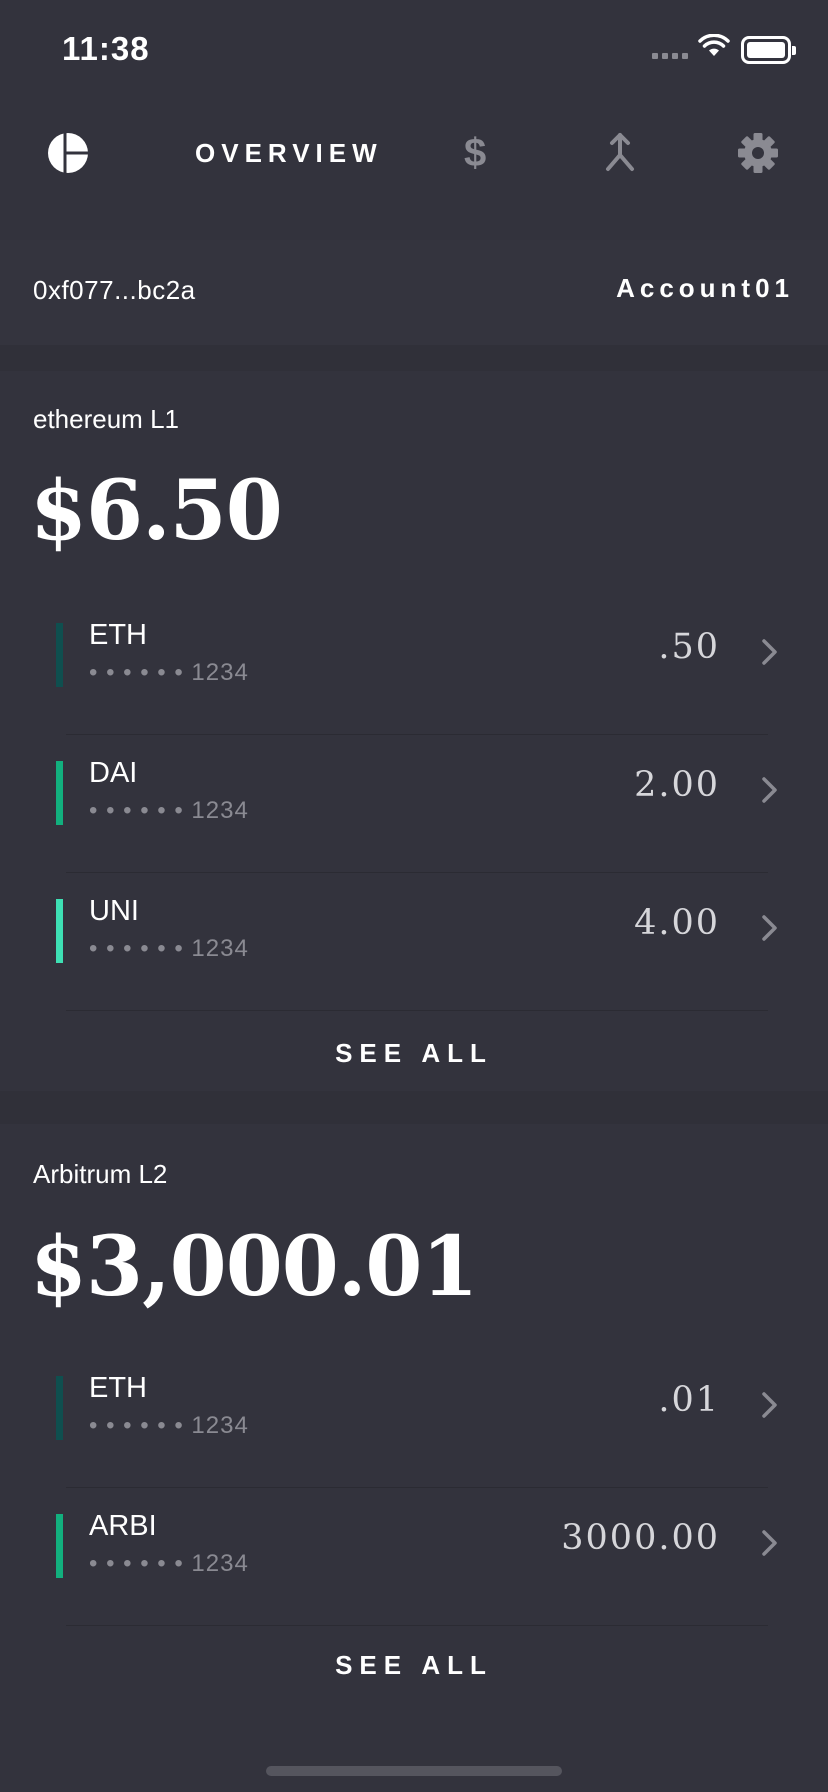  Describe the element at coordinates (106, 48) in the screenshot. I see `status-time: 11:38` at that location.